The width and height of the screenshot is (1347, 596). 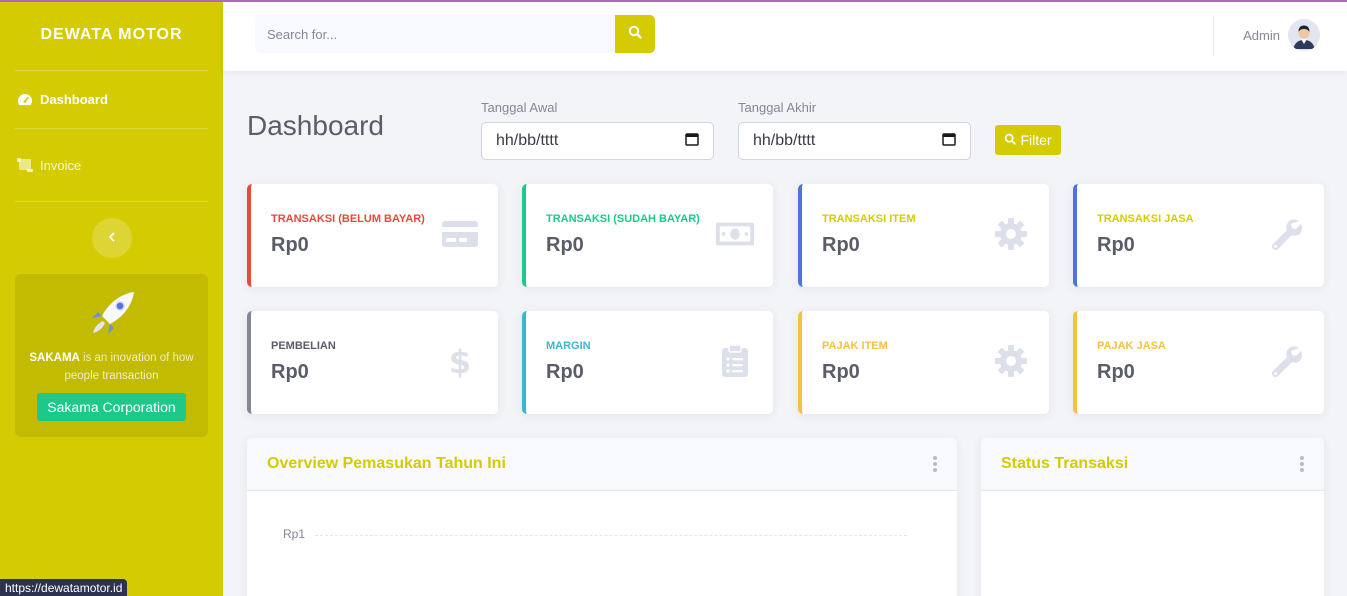 What do you see at coordinates (303, 346) in the screenshot?
I see `card-label: PEMBELIAN` at bounding box center [303, 346].